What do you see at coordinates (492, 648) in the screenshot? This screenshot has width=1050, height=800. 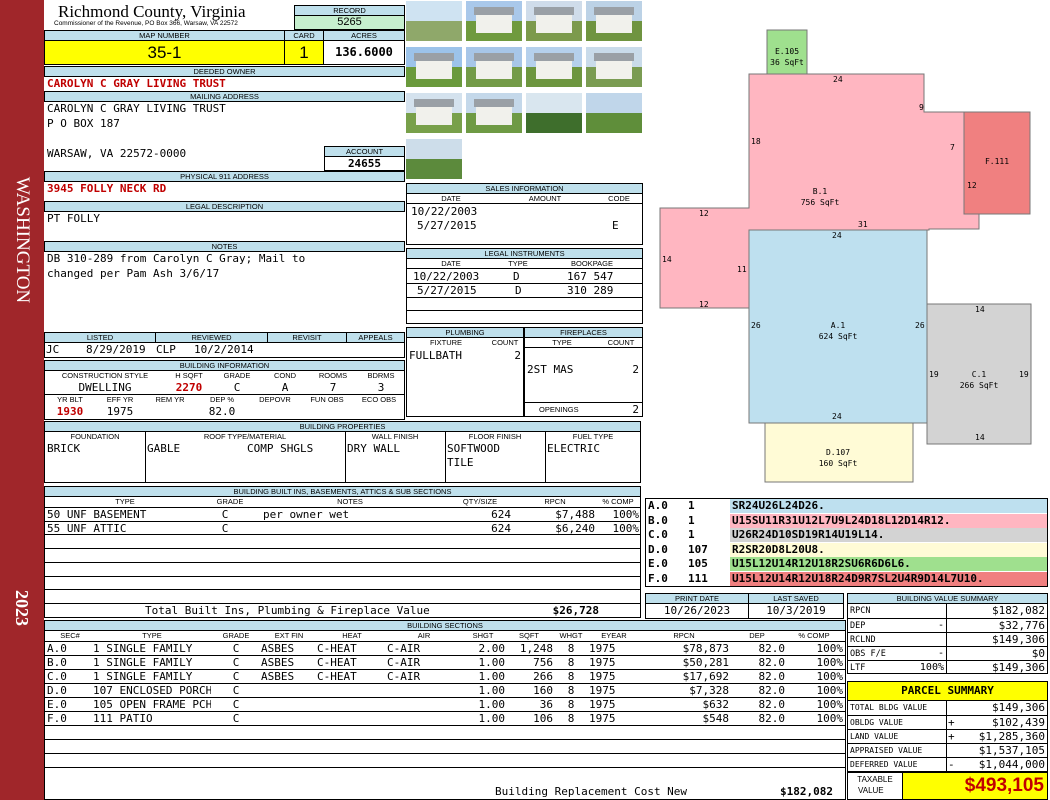 I see `section-shgt: 2.00` at bounding box center [492, 648].